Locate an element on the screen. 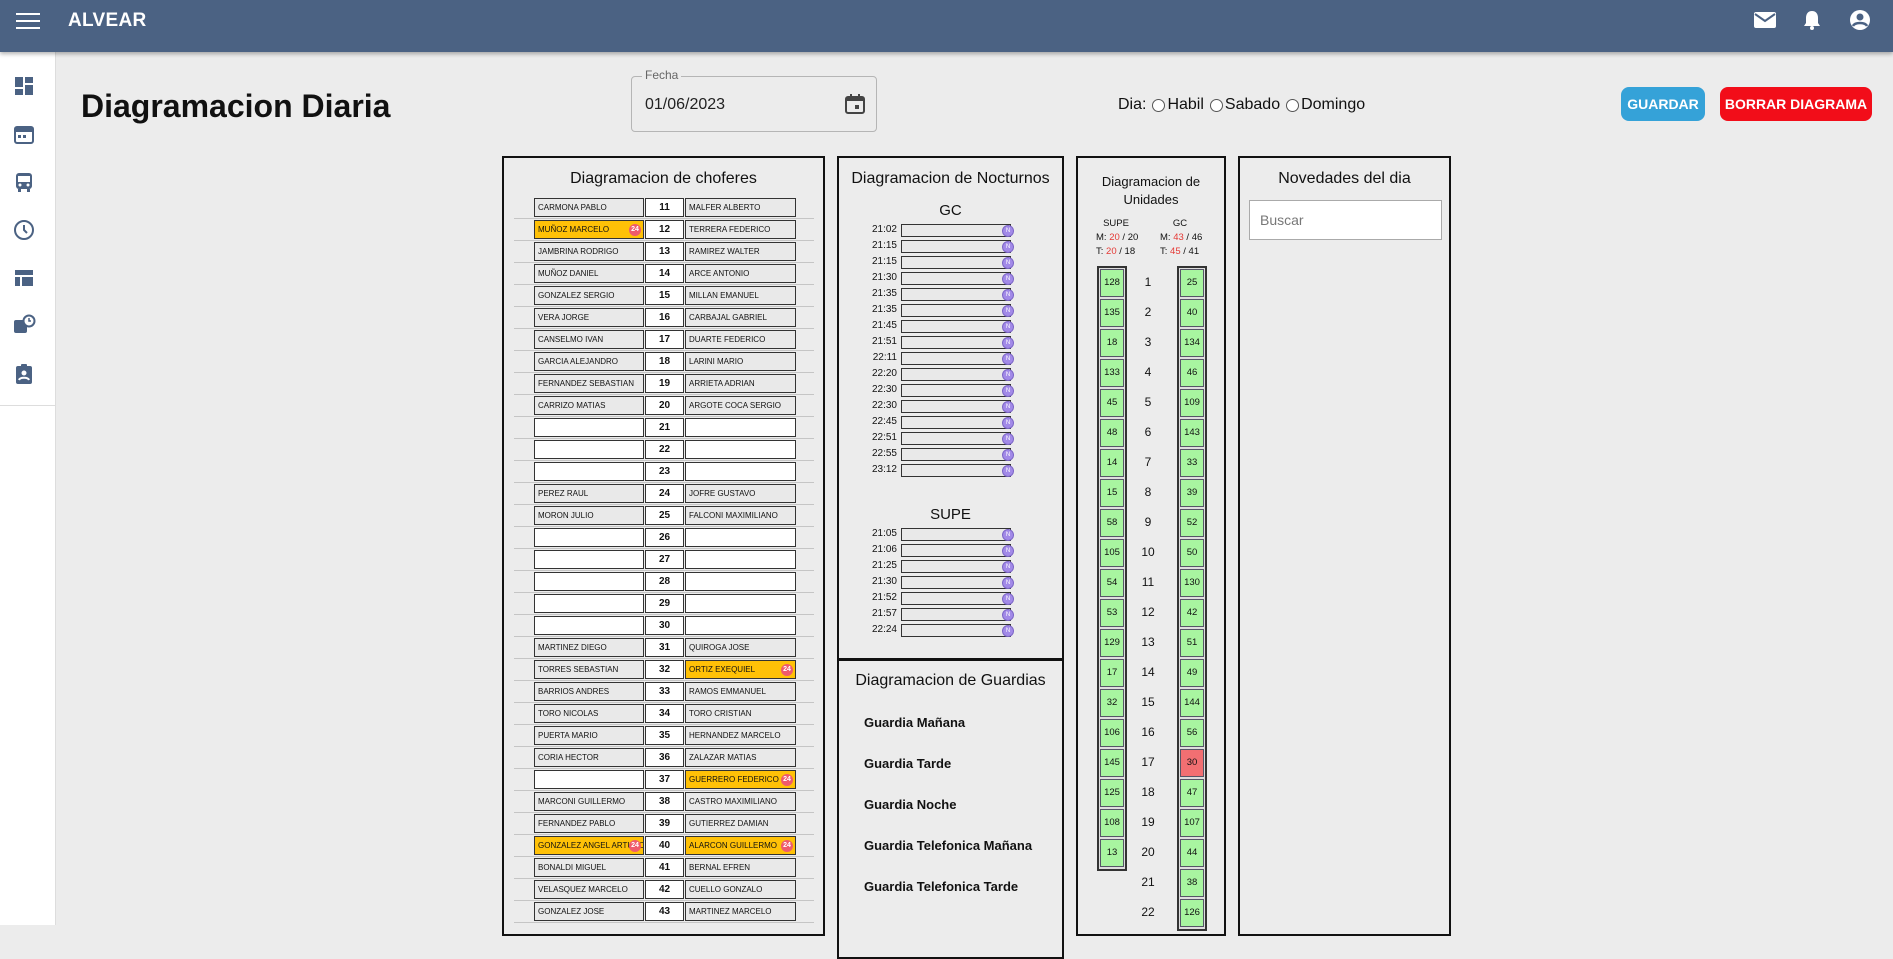  driver-slot-right: DUARTE FEDERICO is located at coordinates (740, 339).